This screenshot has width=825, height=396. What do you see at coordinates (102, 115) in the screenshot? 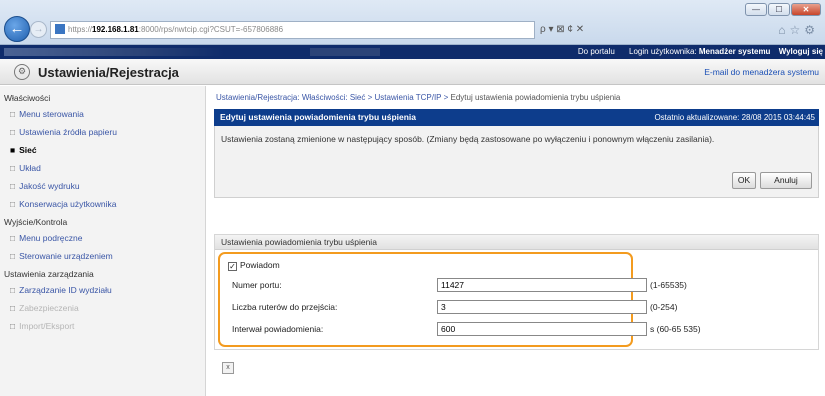
I see `sidebar-item-control-menu: □ Menu sterowania` at bounding box center [102, 115].